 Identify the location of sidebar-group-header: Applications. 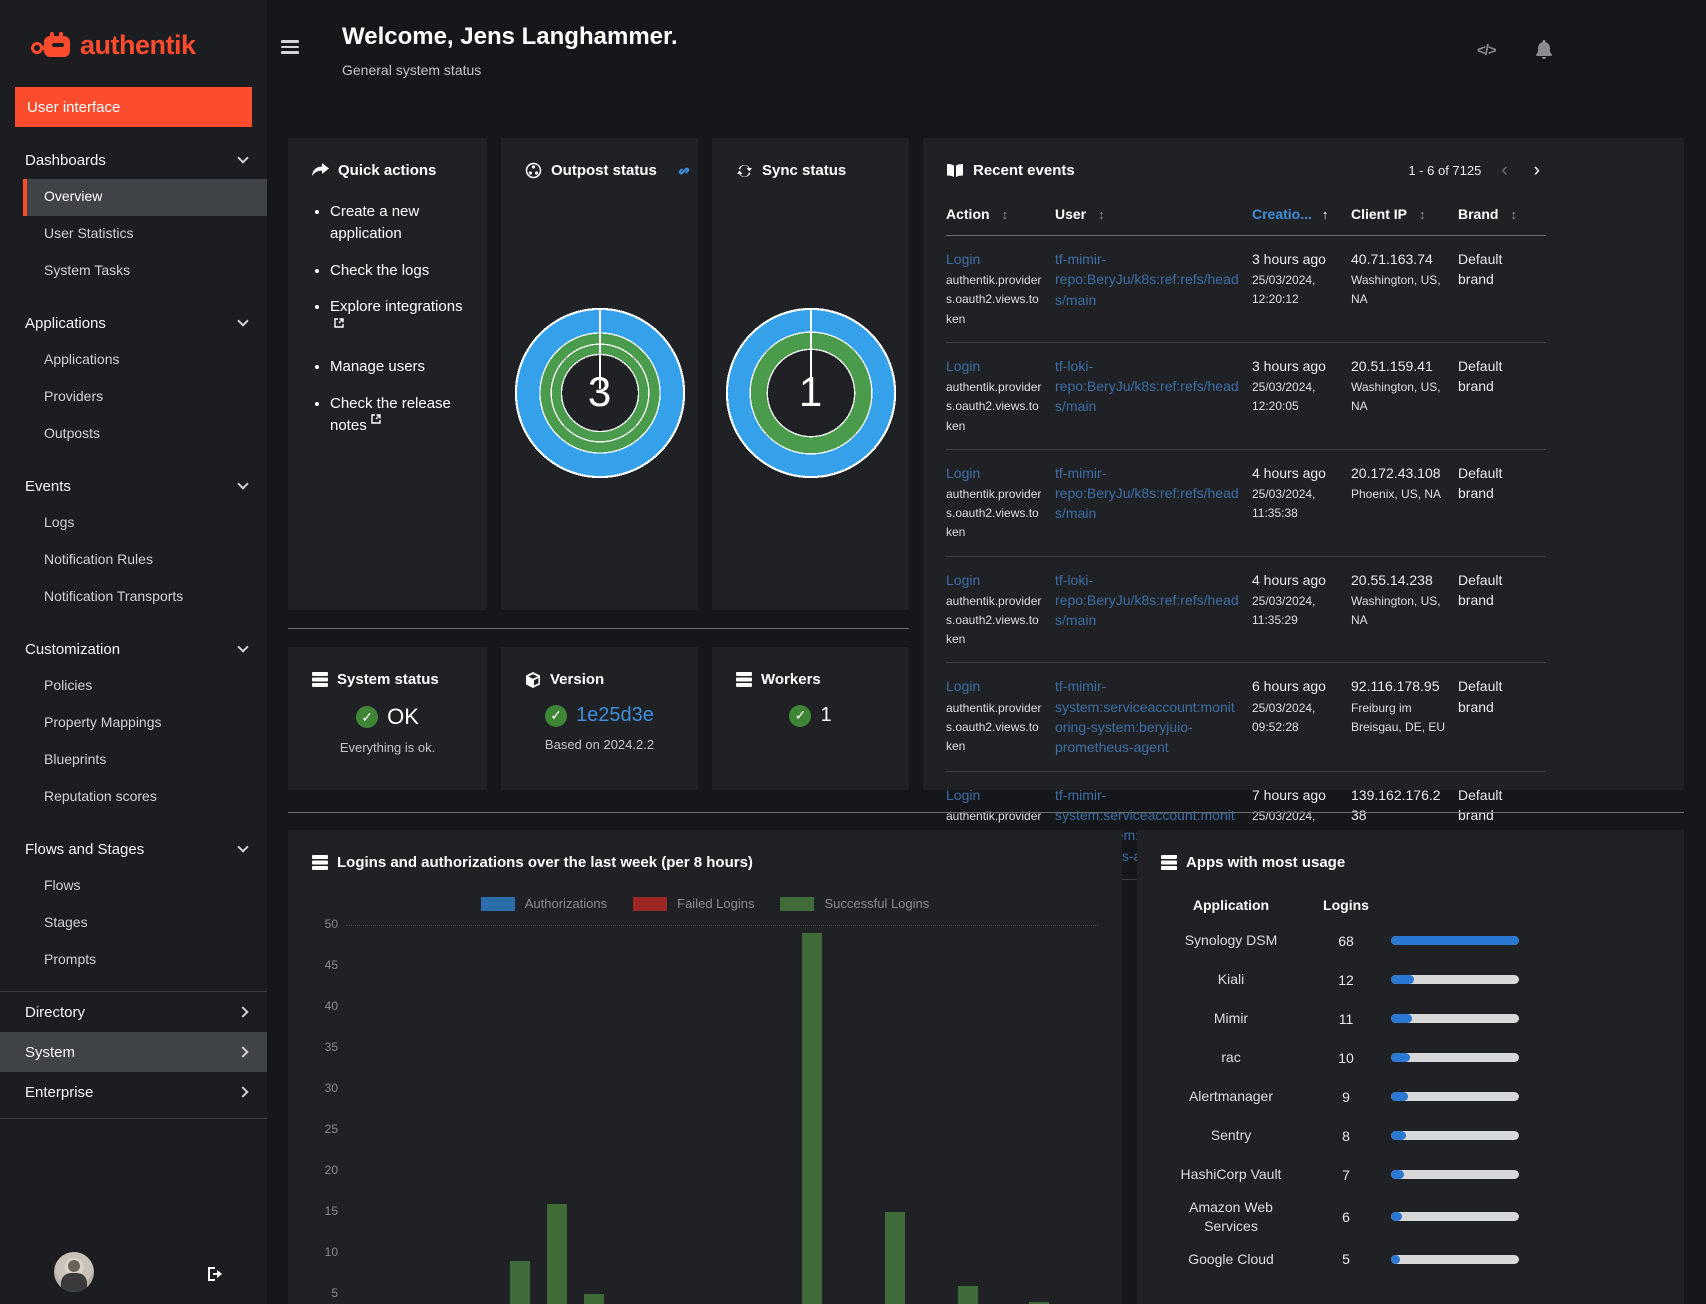
(133, 323).